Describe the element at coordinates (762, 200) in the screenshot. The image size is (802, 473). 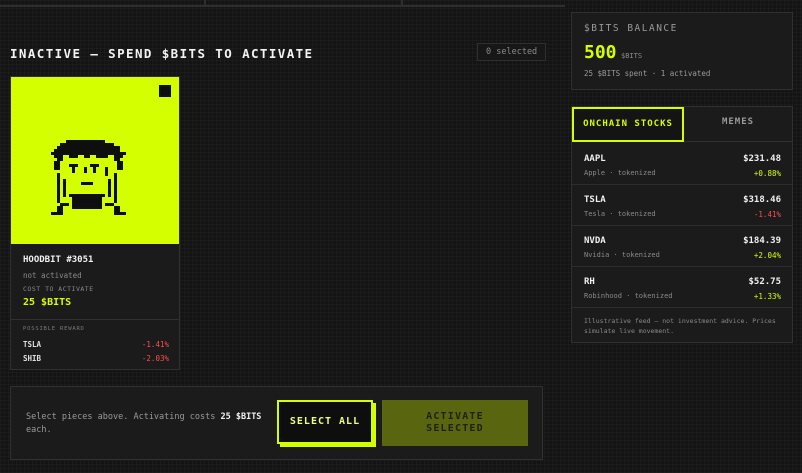
I see `stock-price: $318.46` at that location.